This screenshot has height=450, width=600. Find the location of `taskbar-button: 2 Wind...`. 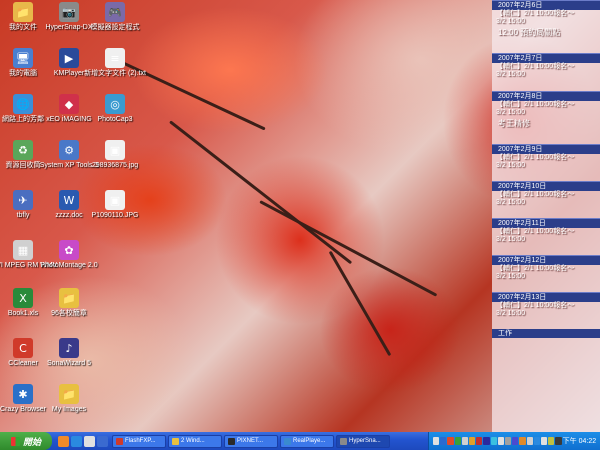

taskbar-button: 2 Wind... is located at coordinates (195, 441).